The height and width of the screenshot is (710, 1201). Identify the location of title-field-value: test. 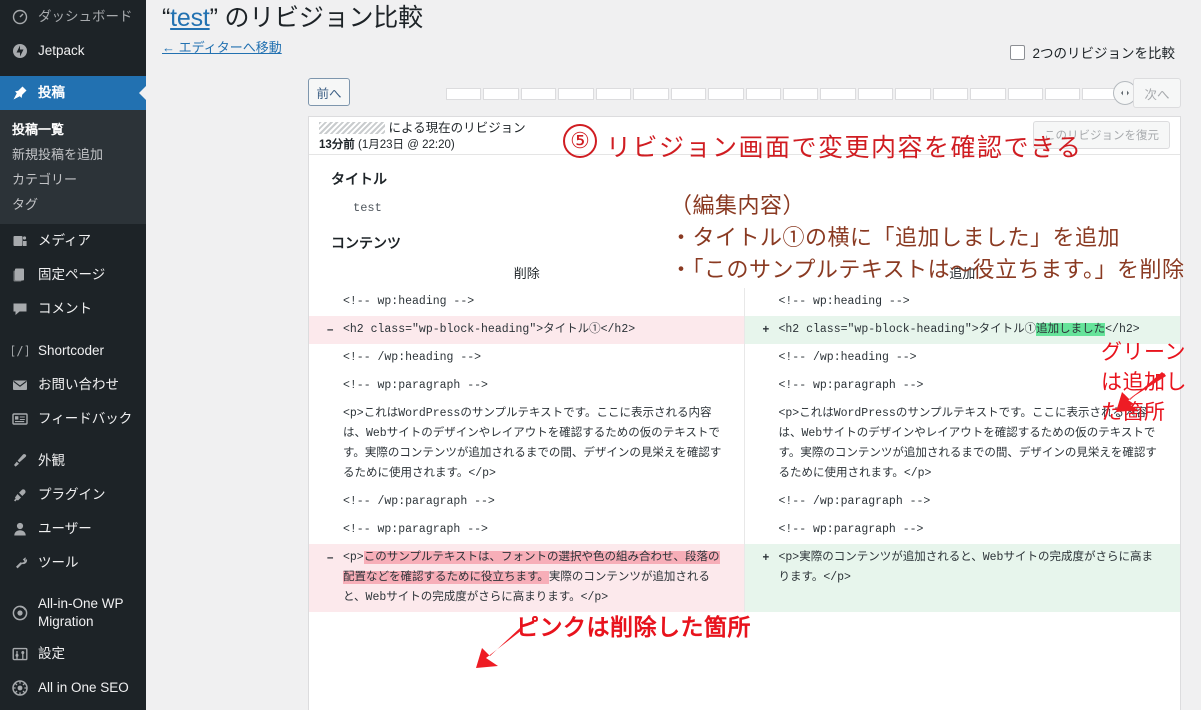
(367, 208).